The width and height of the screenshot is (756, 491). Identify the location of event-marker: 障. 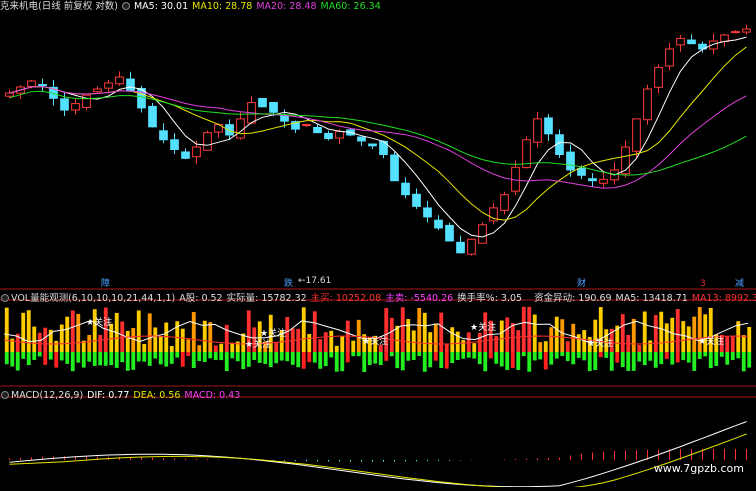
(105, 284).